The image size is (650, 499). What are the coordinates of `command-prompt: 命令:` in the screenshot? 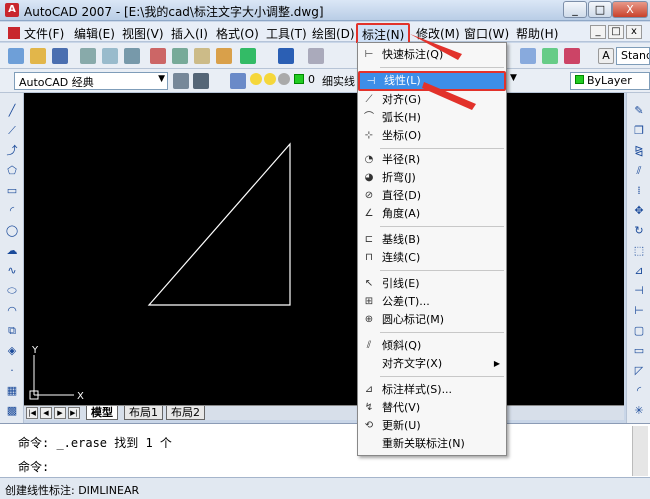 It's located at (33, 466).